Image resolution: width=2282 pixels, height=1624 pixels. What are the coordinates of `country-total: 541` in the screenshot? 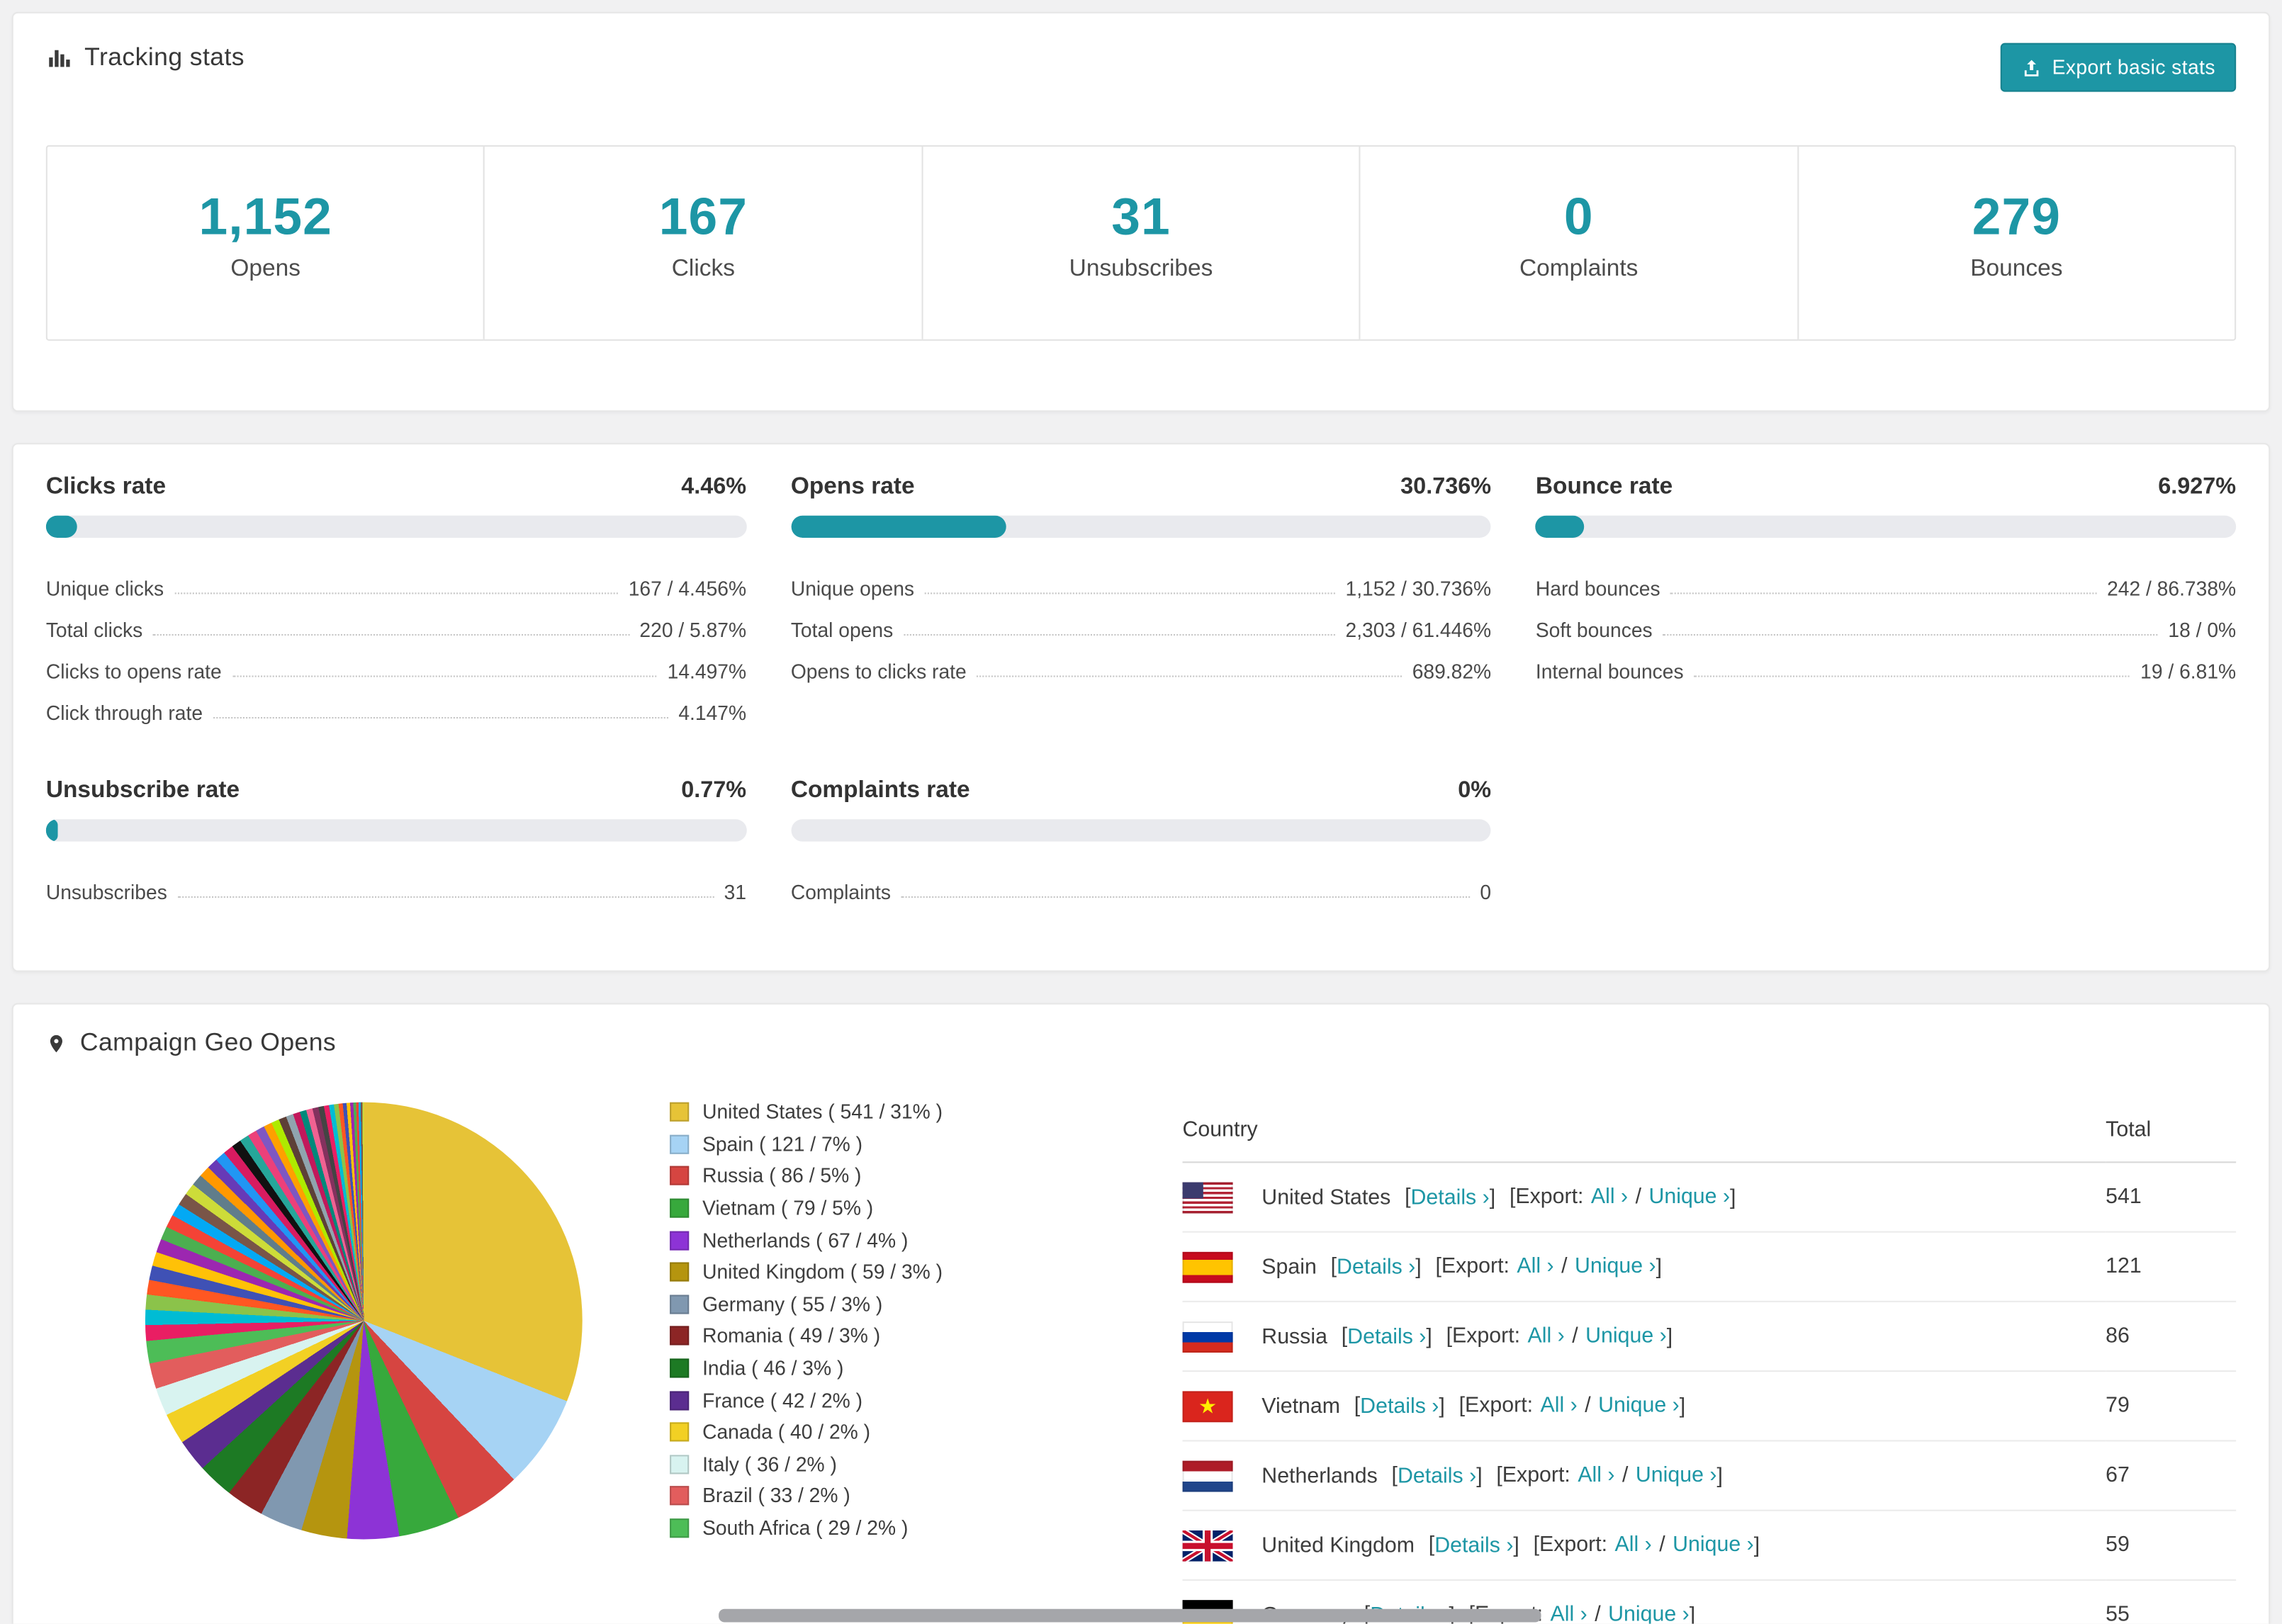 It's located at (2172, 1197).